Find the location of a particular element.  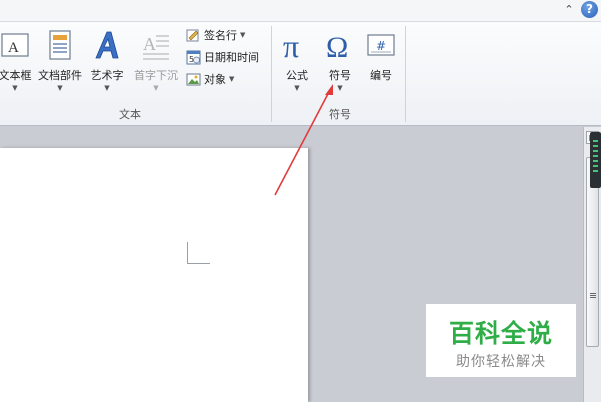

numbering-icon: # is located at coordinates (381, 45).